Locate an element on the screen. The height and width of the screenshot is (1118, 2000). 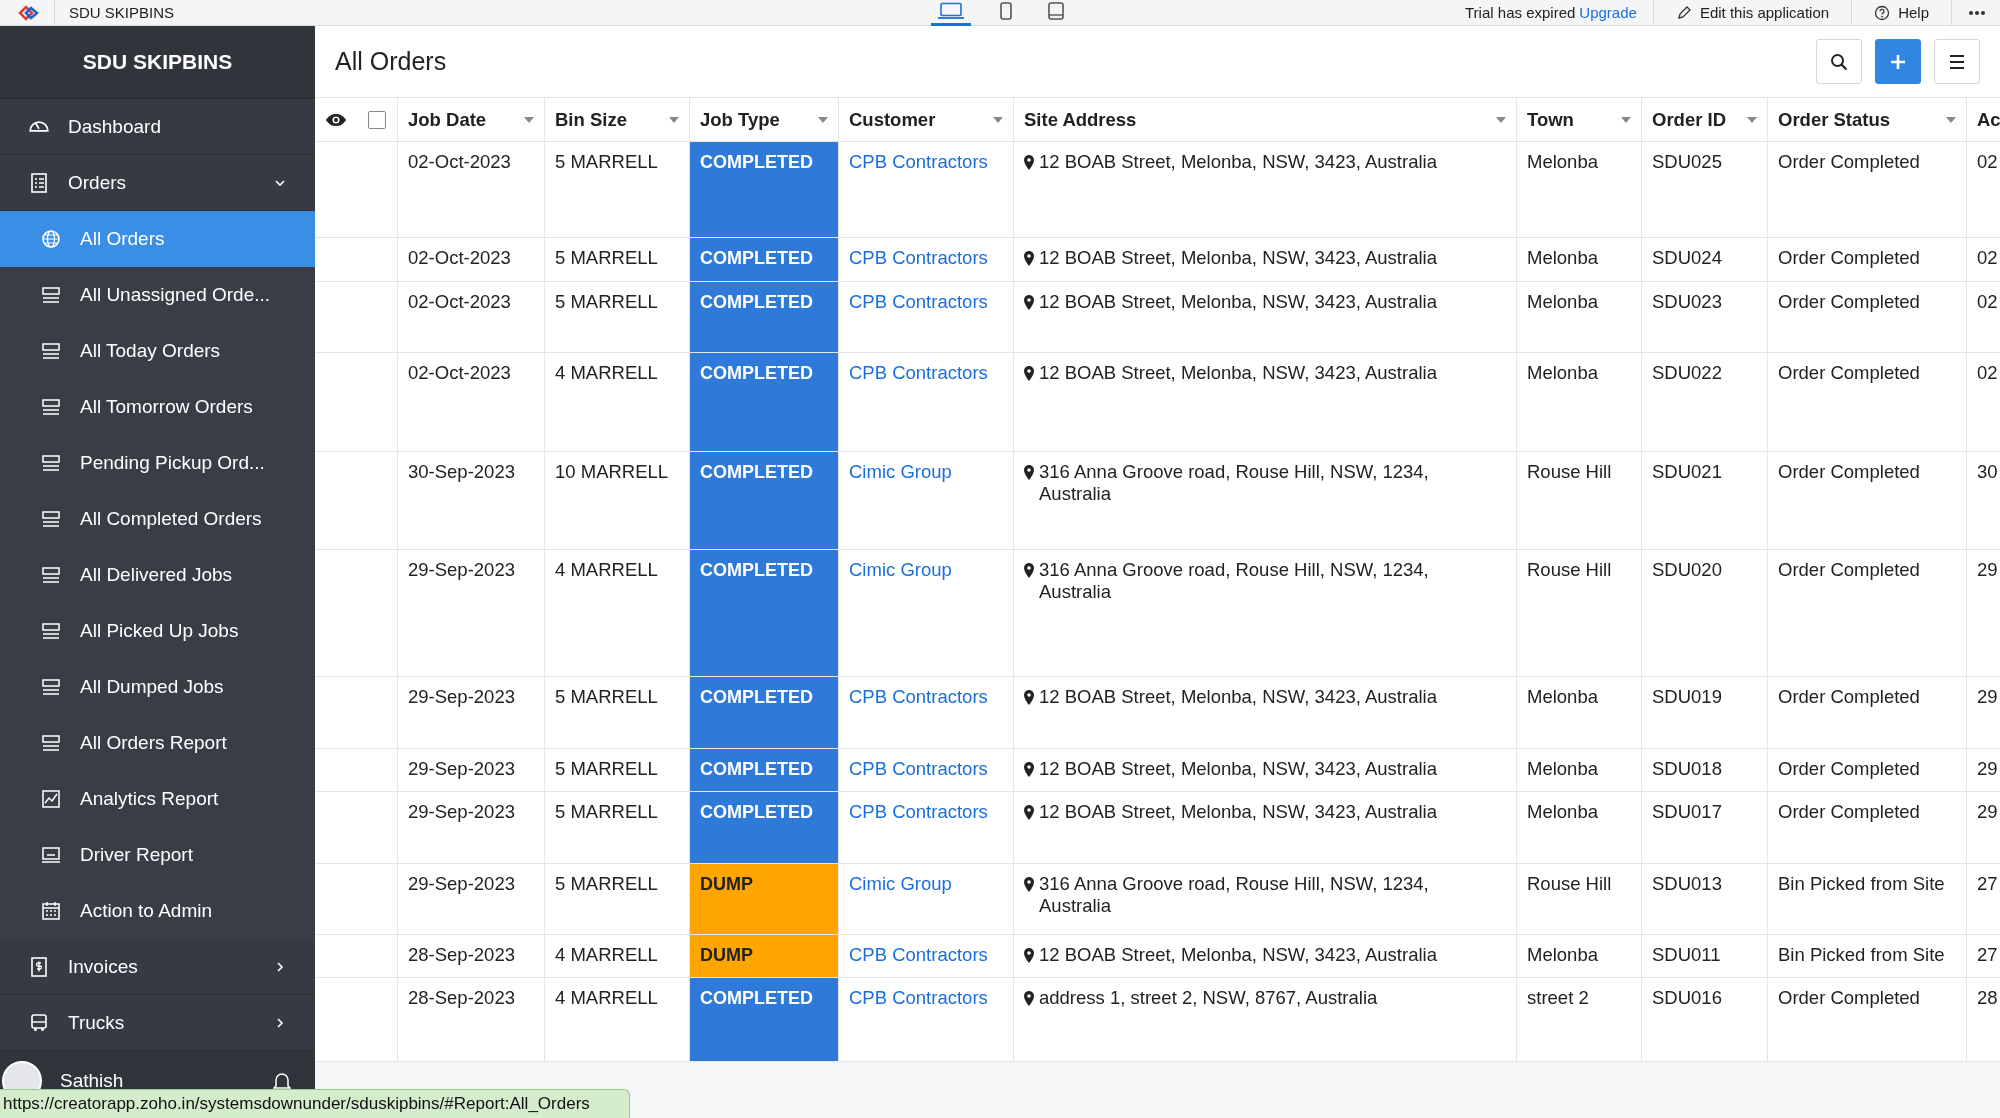
menu-button is located at coordinates (1957, 61).